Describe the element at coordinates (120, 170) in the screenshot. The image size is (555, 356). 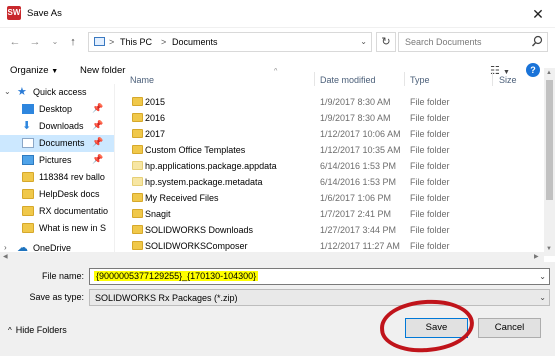
I see `navigation-scrollbar` at that location.